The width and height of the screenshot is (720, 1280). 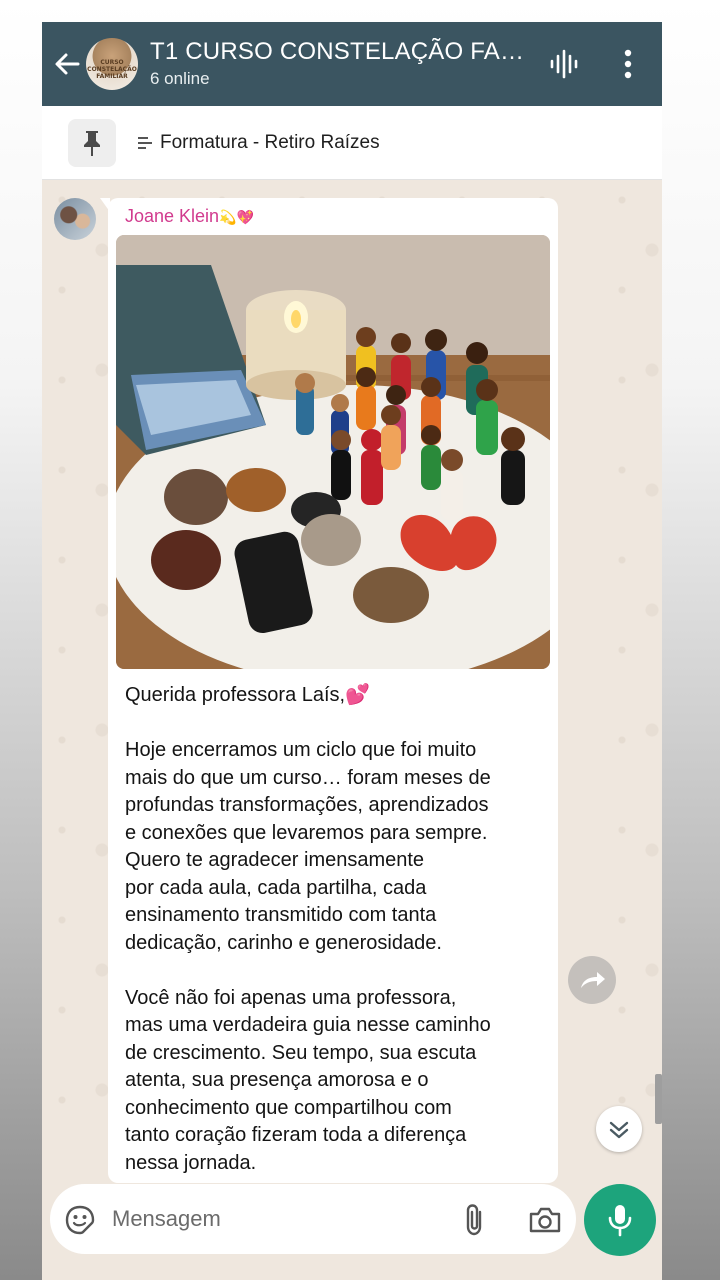 What do you see at coordinates (475, 1220) in the screenshot?
I see `paperclip-icon` at bounding box center [475, 1220].